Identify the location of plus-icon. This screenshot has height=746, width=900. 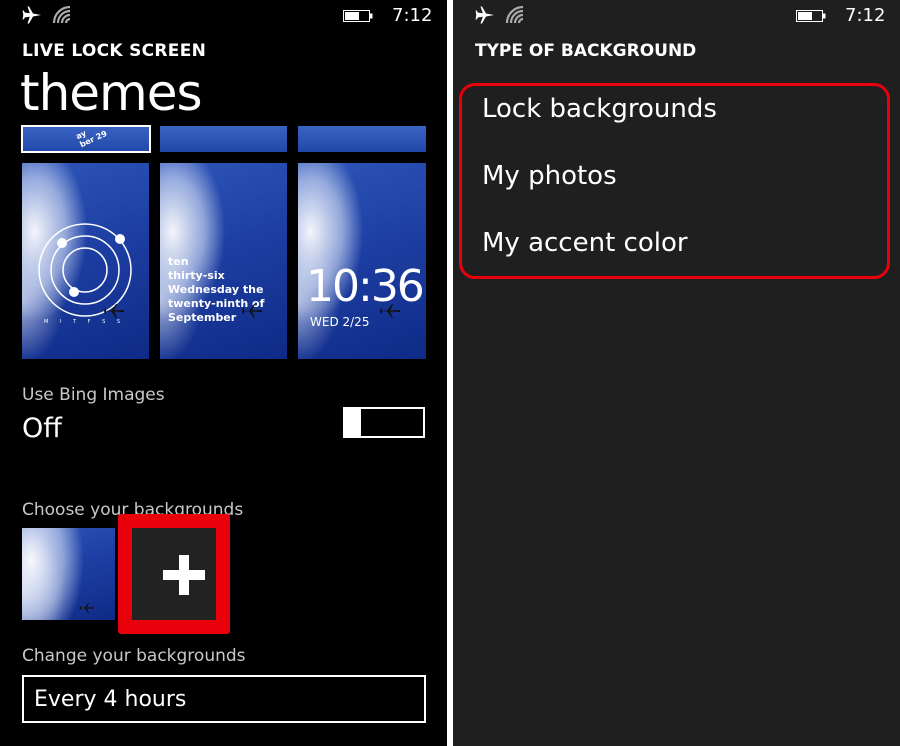
(184, 575).